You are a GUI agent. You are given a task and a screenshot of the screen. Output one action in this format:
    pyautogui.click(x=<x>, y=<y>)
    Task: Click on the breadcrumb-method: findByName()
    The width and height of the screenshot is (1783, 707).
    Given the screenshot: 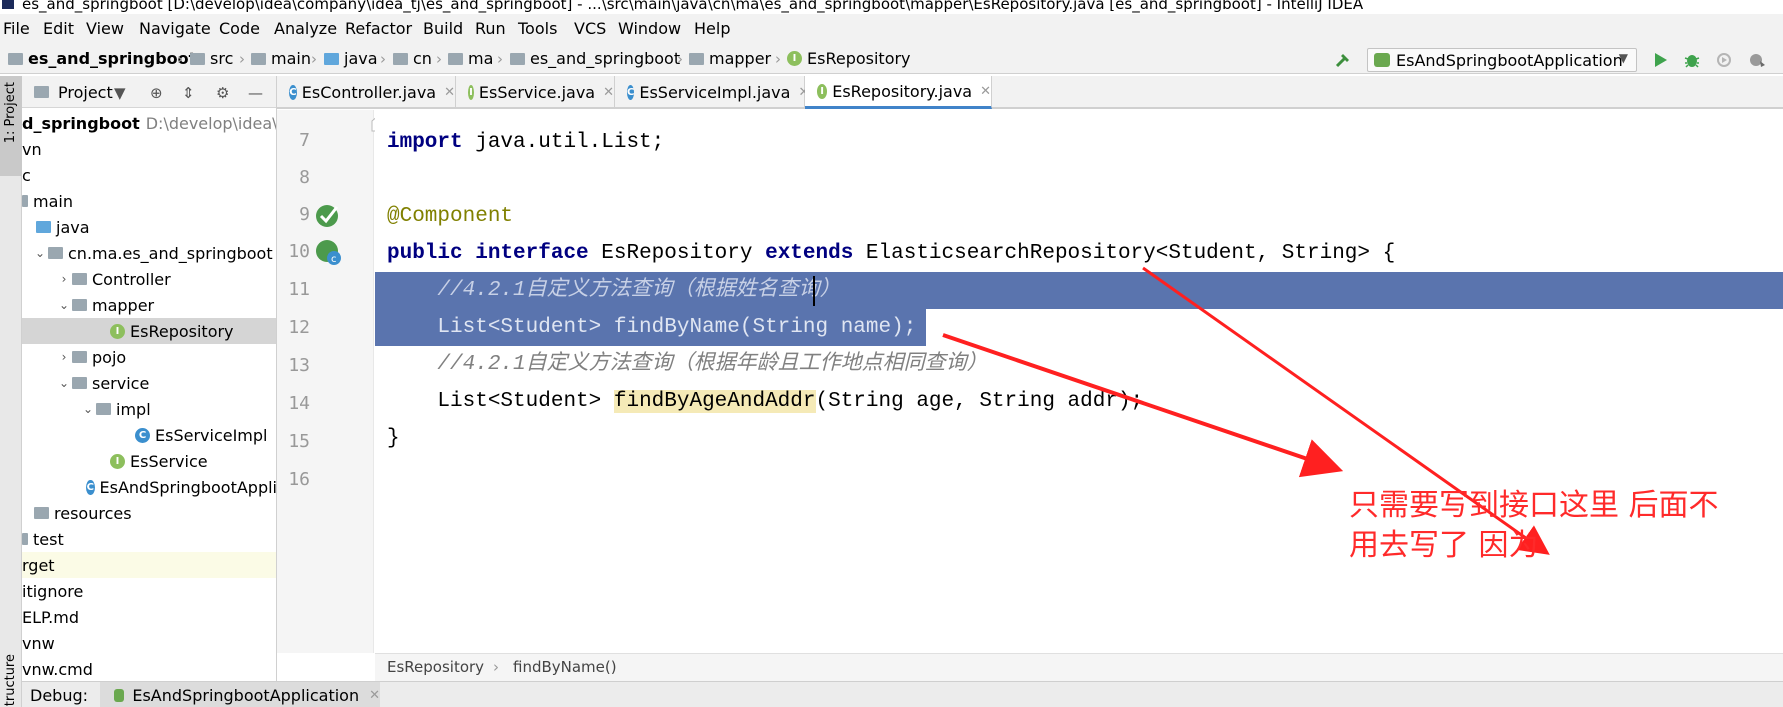 What is the action you would take?
    pyautogui.click(x=565, y=667)
    